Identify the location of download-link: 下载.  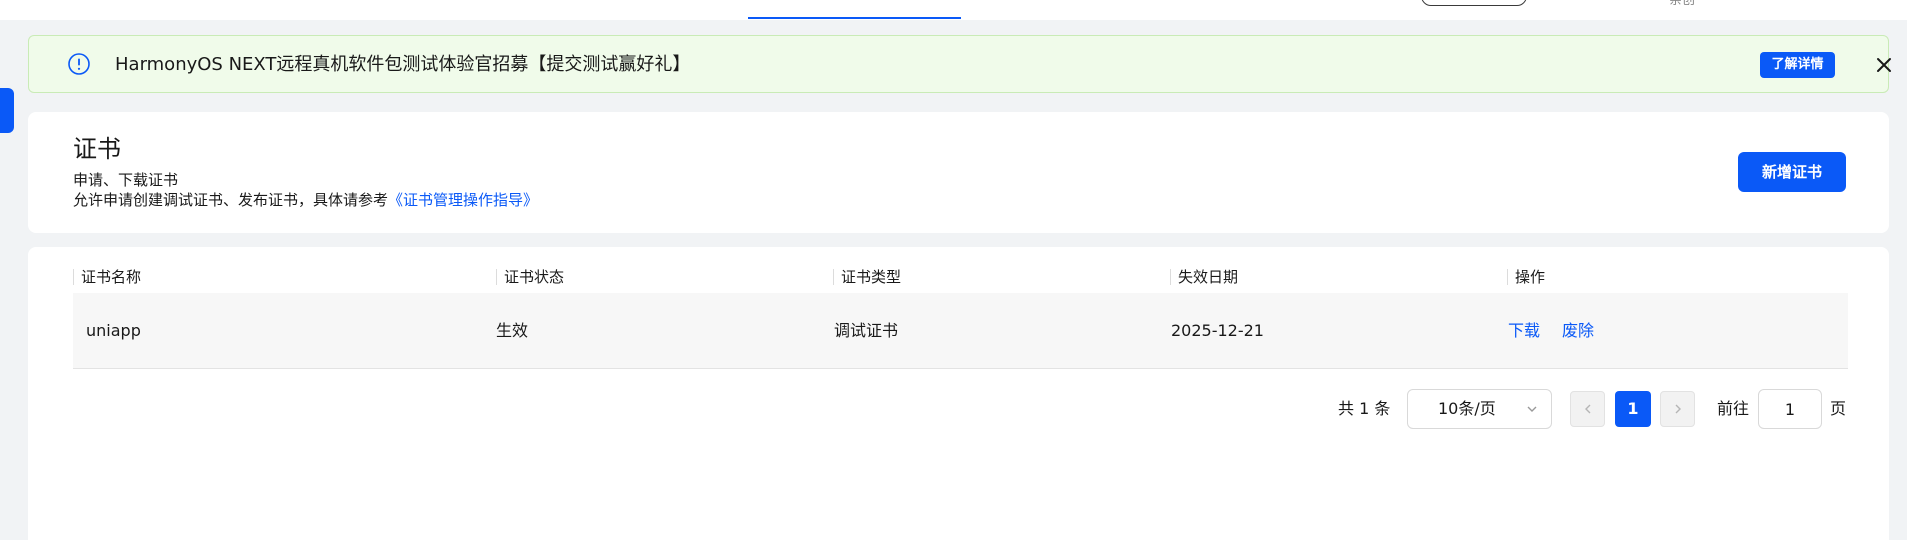
(1524, 330).